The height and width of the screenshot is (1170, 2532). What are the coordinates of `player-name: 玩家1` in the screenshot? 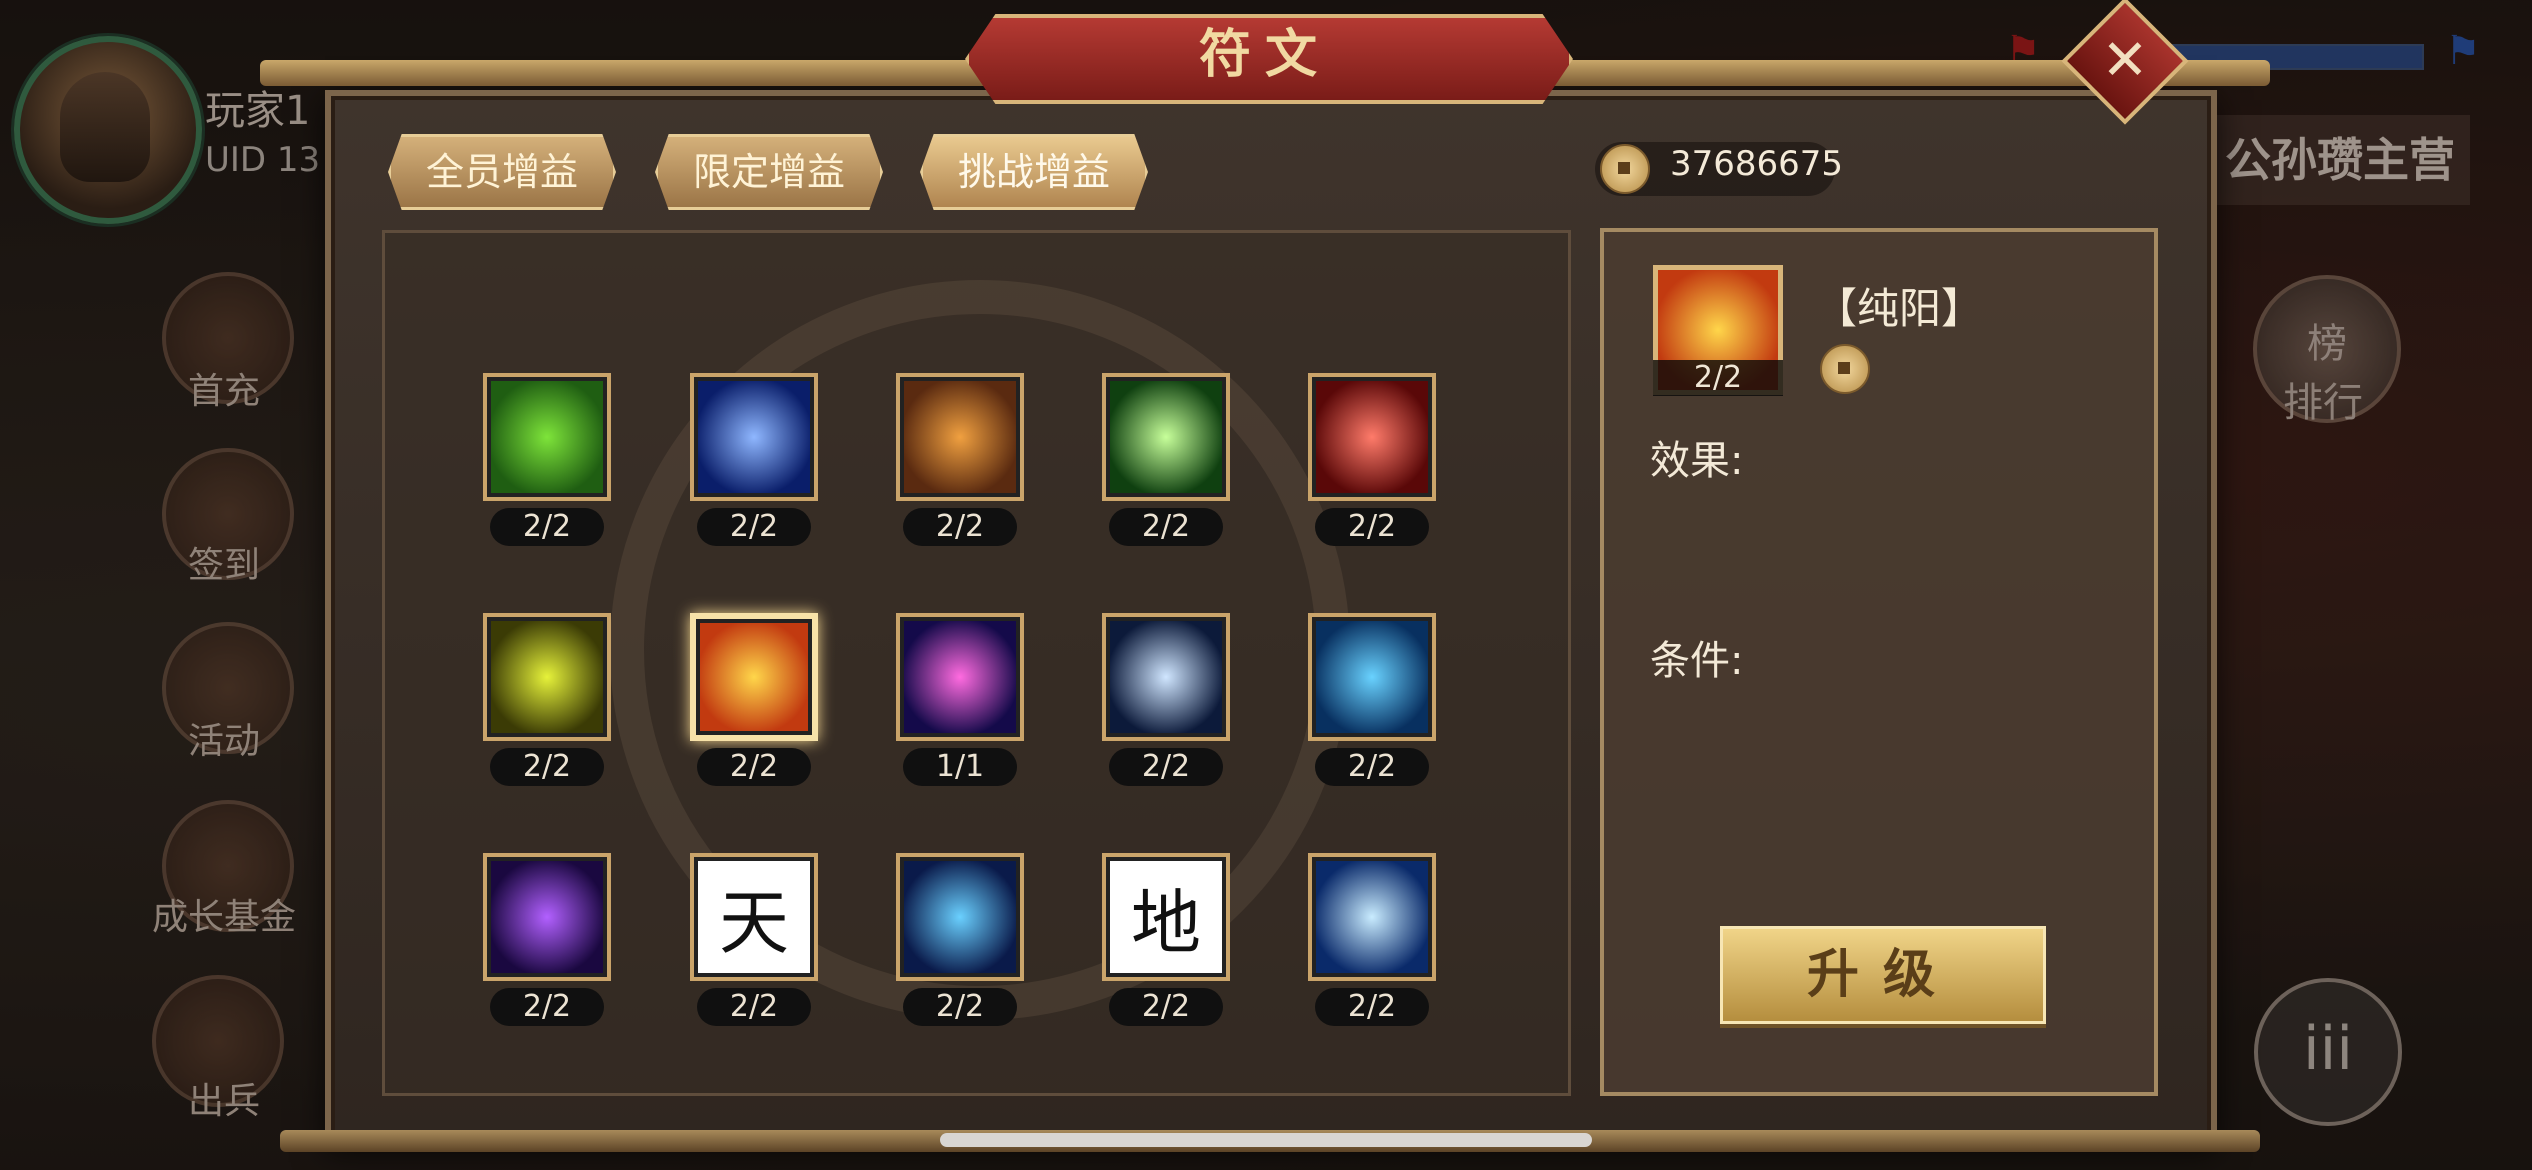 It's located at (258, 111).